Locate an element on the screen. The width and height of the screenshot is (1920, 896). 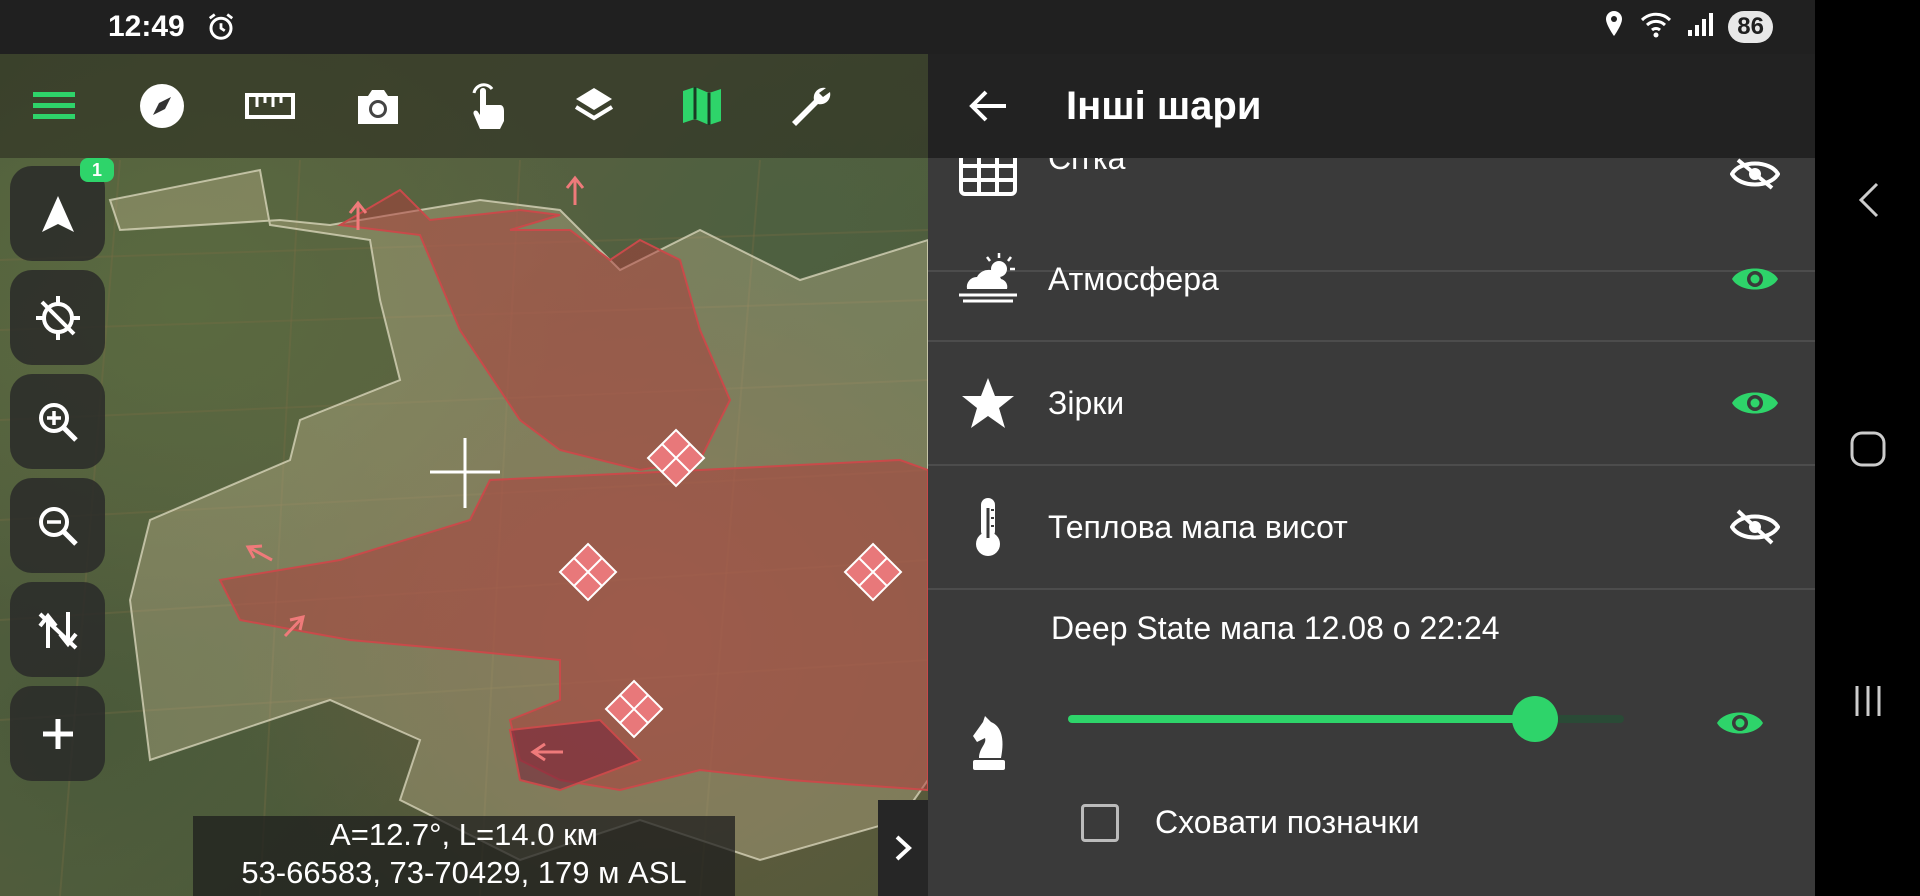
slider-thumb is located at coordinates (1535, 719).